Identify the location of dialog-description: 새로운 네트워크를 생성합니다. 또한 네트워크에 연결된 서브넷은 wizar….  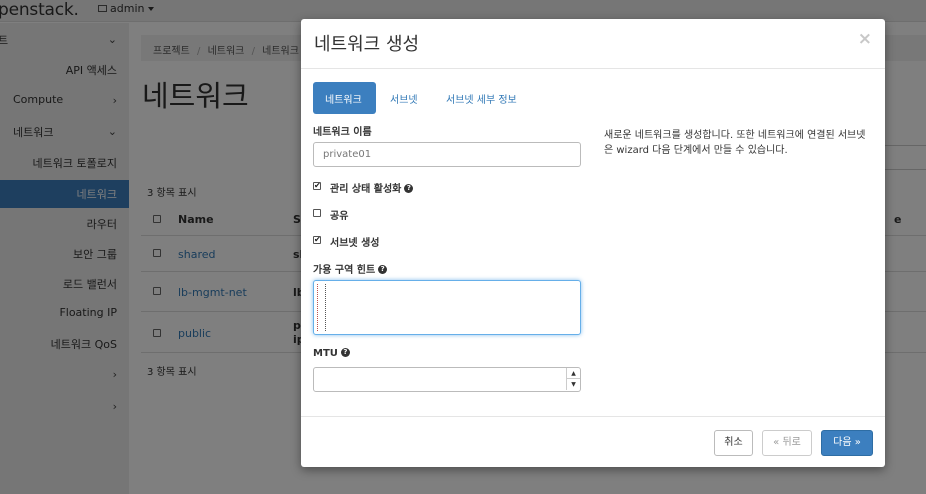
(735, 143).